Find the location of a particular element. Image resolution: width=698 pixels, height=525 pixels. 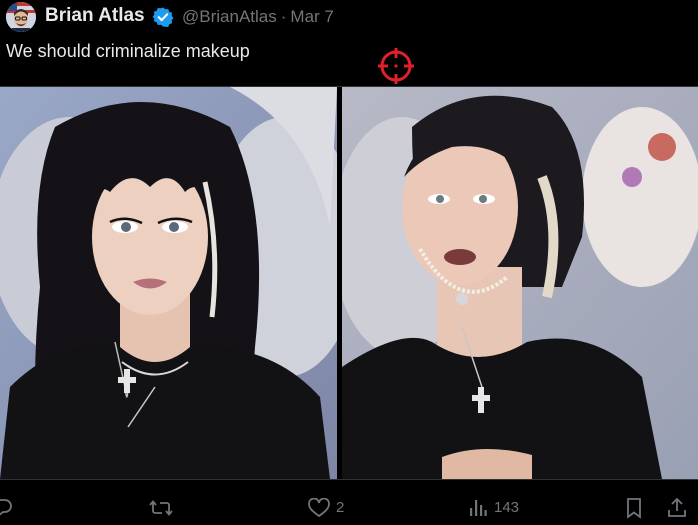

like-count: 2 is located at coordinates (340, 507).